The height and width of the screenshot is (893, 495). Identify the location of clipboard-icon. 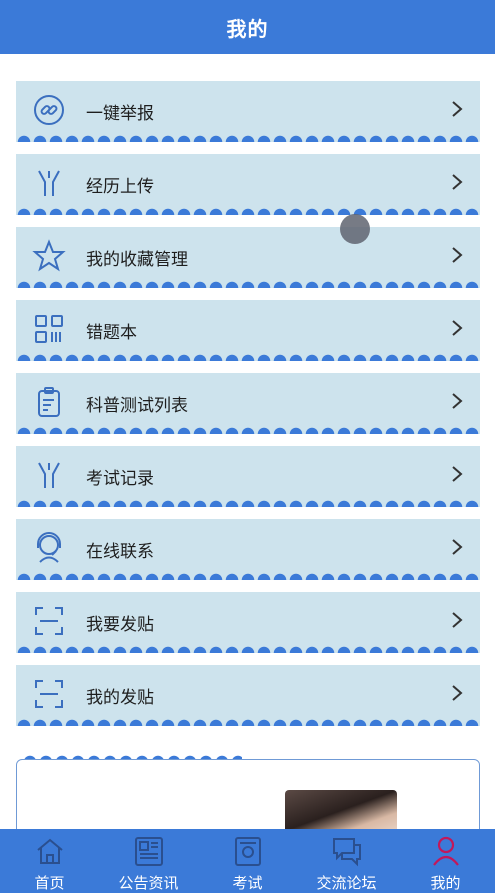
(49, 402).